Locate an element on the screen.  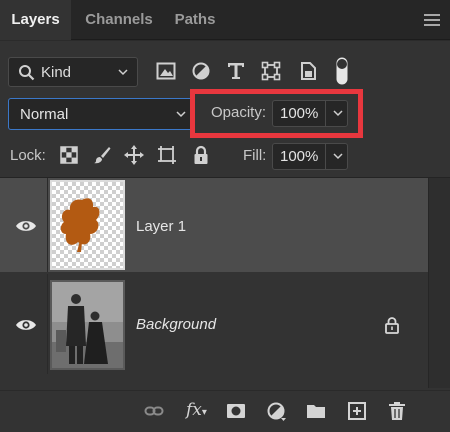
panel-menu-icon is located at coordinates (432, 20).